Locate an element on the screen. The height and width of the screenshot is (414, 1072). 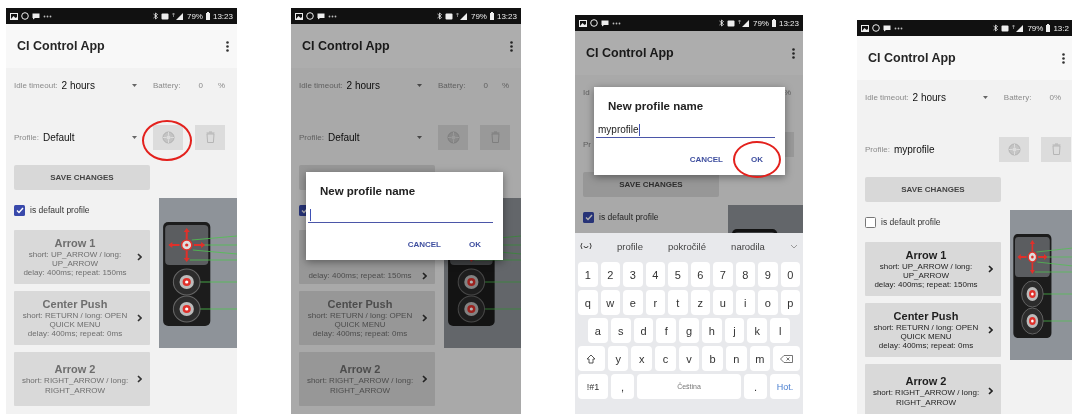
field-label: Pr is located at coordinates (587, 144).